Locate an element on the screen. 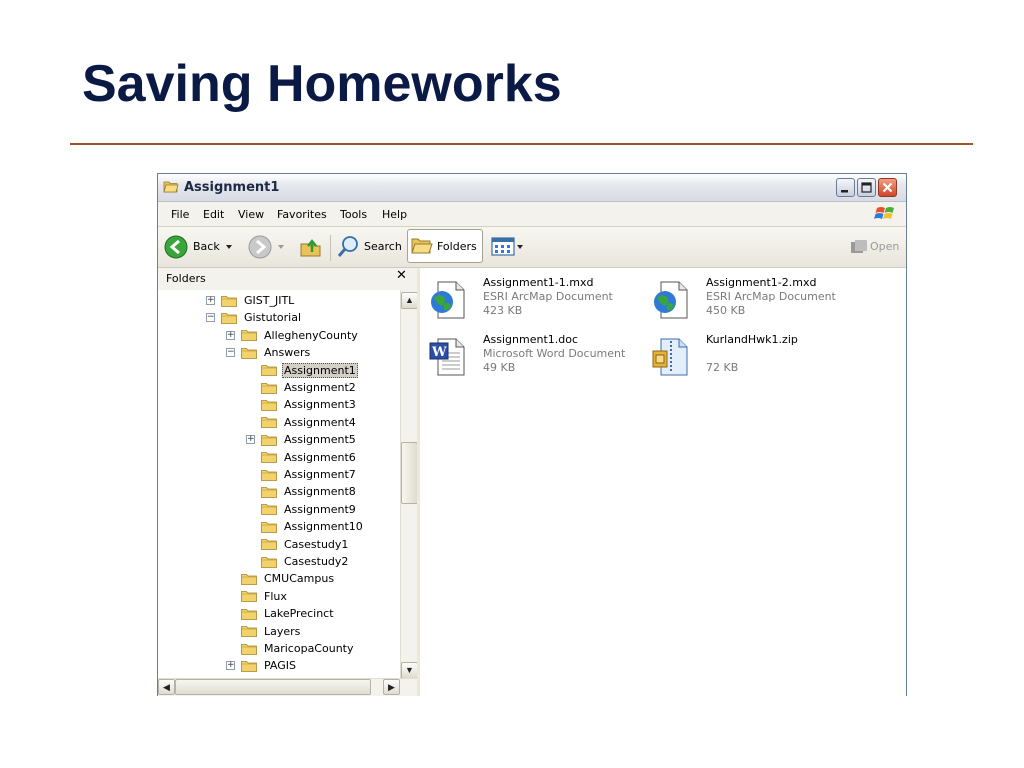 The image size is (1024, 768). horizontal-scroll-thumb is located at coordinates (273, 687).